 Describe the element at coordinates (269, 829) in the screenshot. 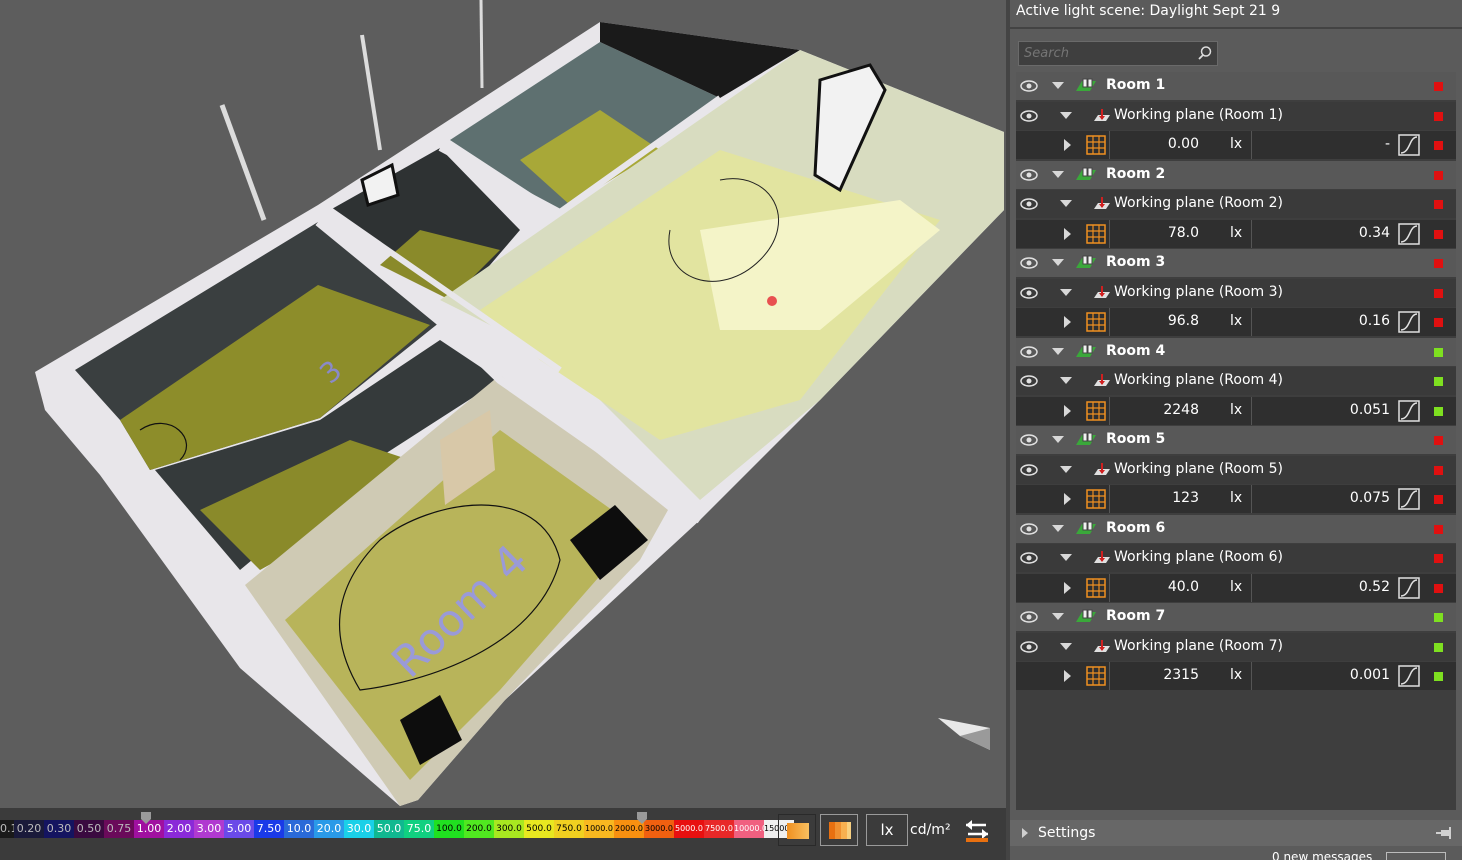

I see `scale-step: 7.50` at that location.